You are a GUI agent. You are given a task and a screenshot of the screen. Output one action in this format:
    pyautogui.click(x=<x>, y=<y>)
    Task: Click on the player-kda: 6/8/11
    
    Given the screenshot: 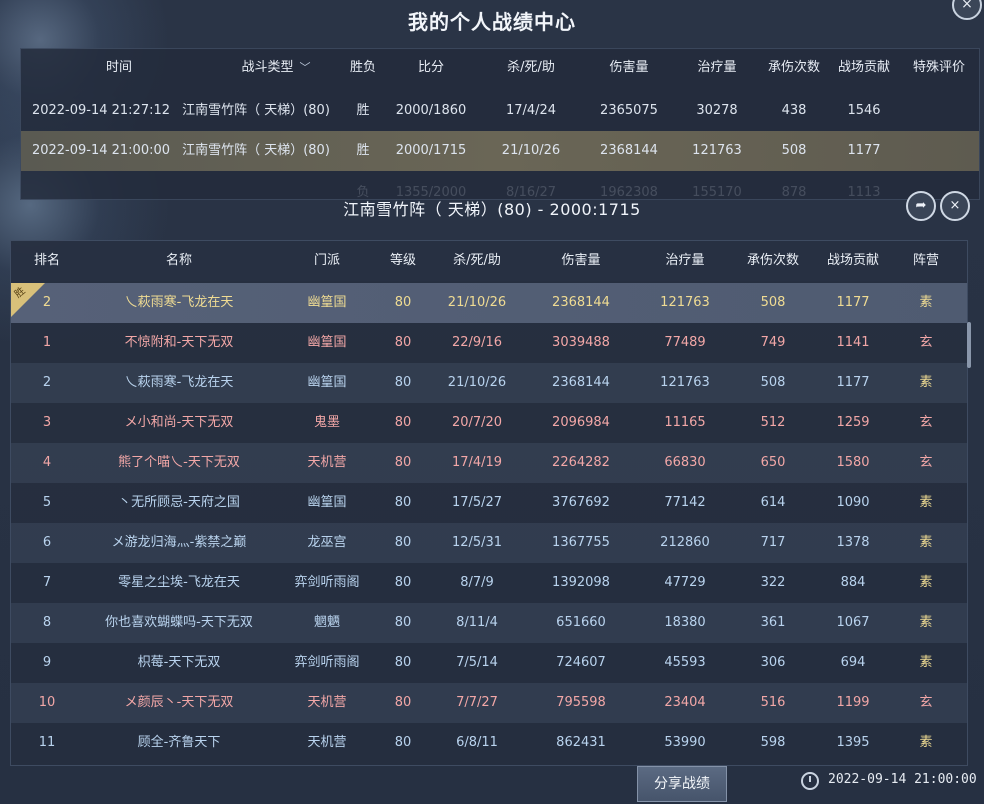 What is the action you would take?
    pyautogui.click(x=477, y=742)
    